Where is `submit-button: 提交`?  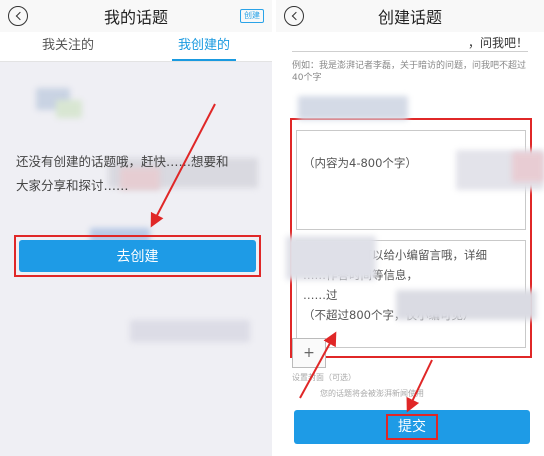 submit-button: 提交 is located at coordinates (412, 427).